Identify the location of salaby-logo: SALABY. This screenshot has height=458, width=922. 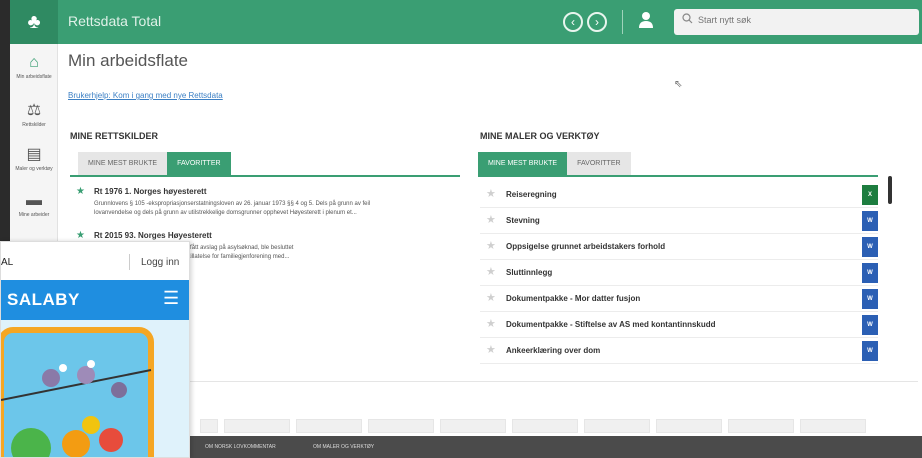
(43, 300).